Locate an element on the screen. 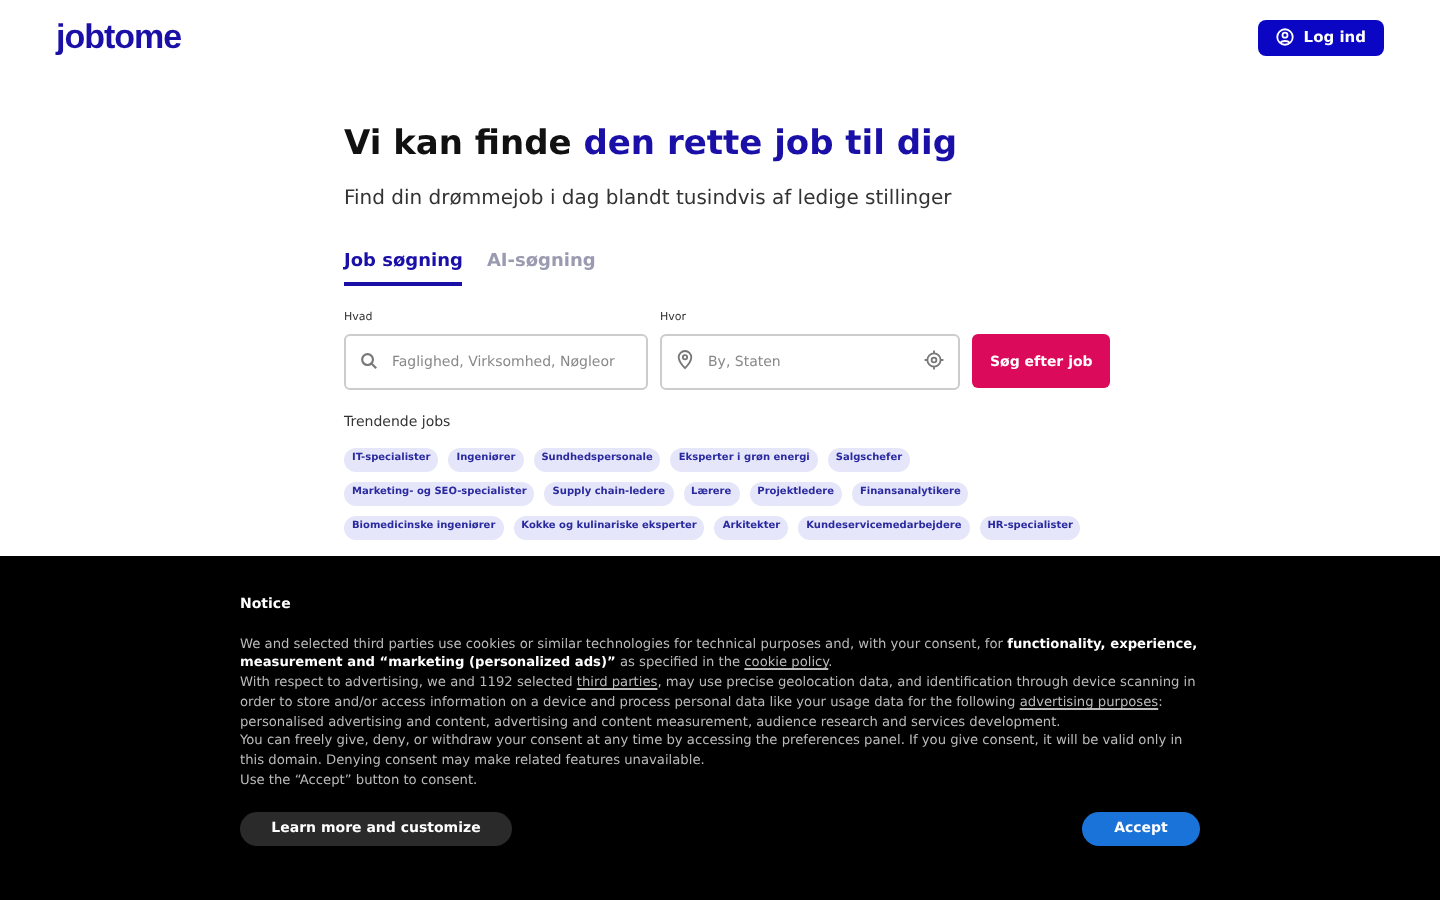 Image resolution: width=1440 pixels, height=900 pixels. user-icon is located at coordinates (1284, 37).